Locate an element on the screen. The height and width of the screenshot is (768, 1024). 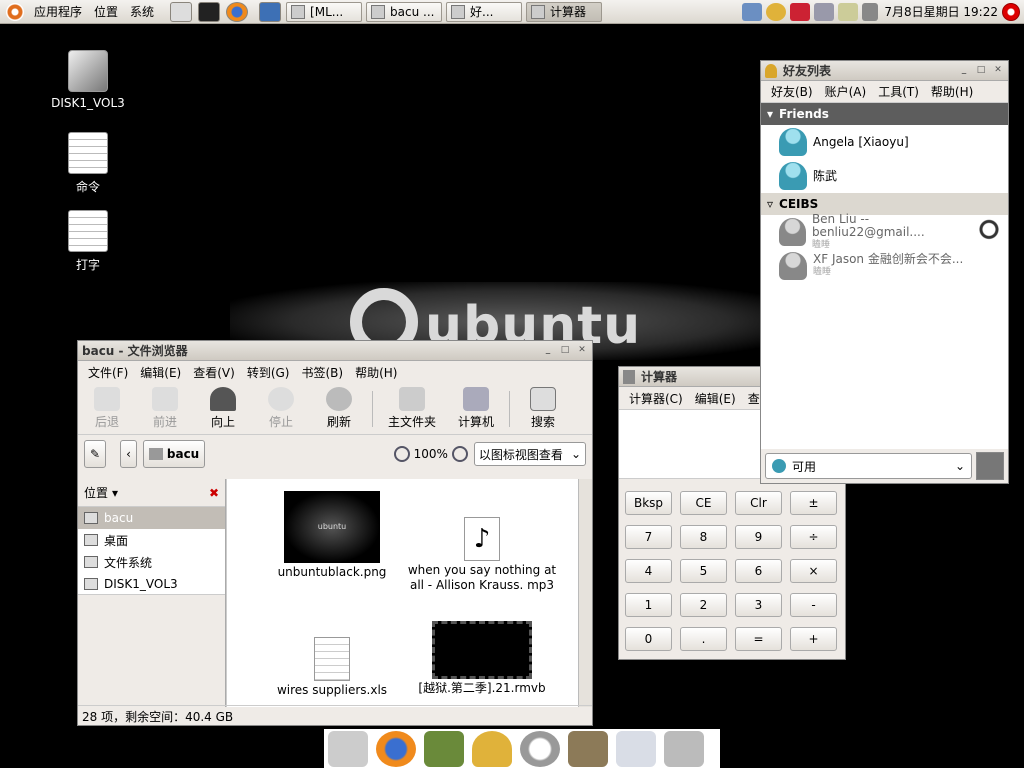
desktop-icon-disk: DISK1_VOL3 is located at coordinates (88, 80).